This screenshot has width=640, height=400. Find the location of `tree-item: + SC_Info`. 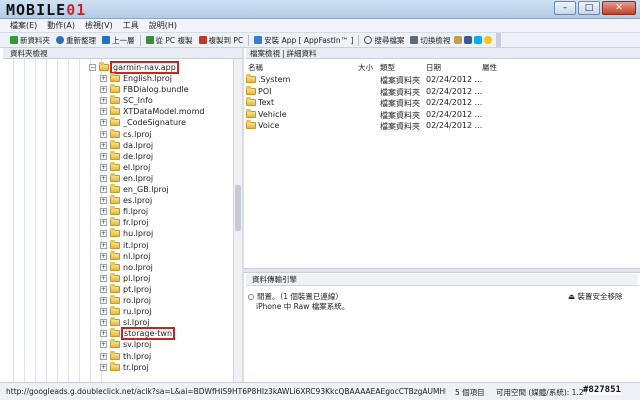

tree-item: + SC_Info is located at coordinates (126, 100).